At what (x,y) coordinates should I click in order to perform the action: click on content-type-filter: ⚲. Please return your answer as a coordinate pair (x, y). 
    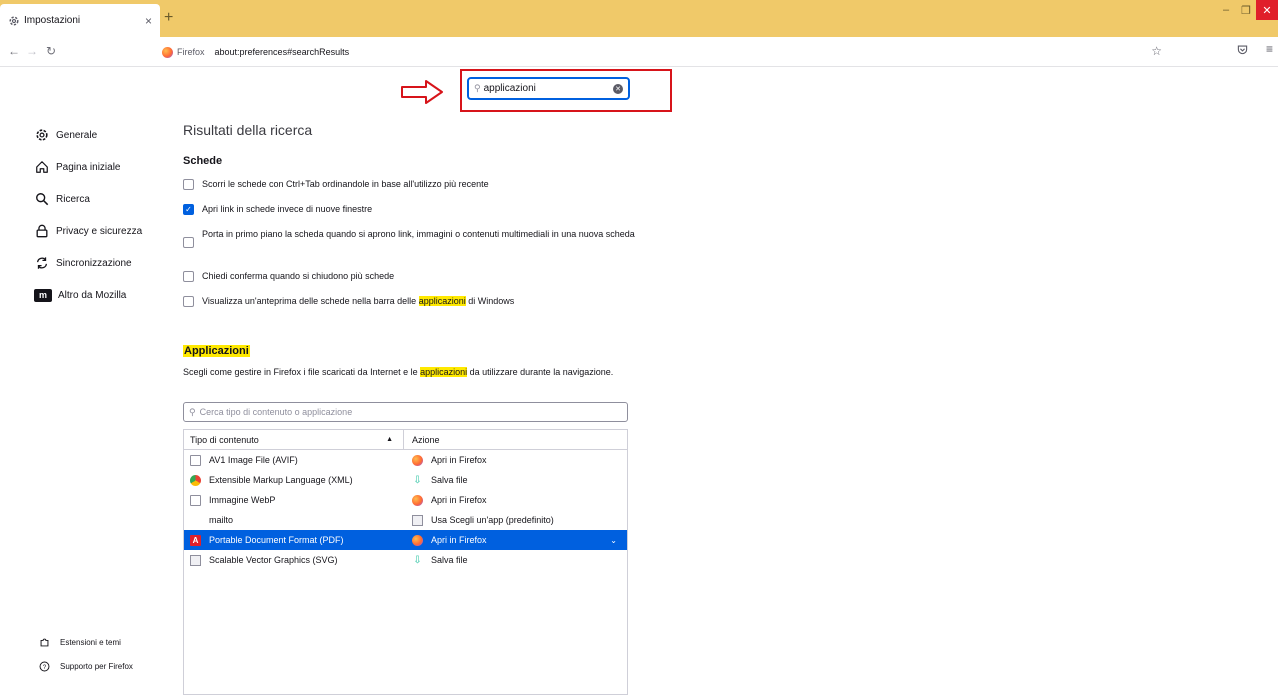
    Looking at the image, I should click on (405, 412).